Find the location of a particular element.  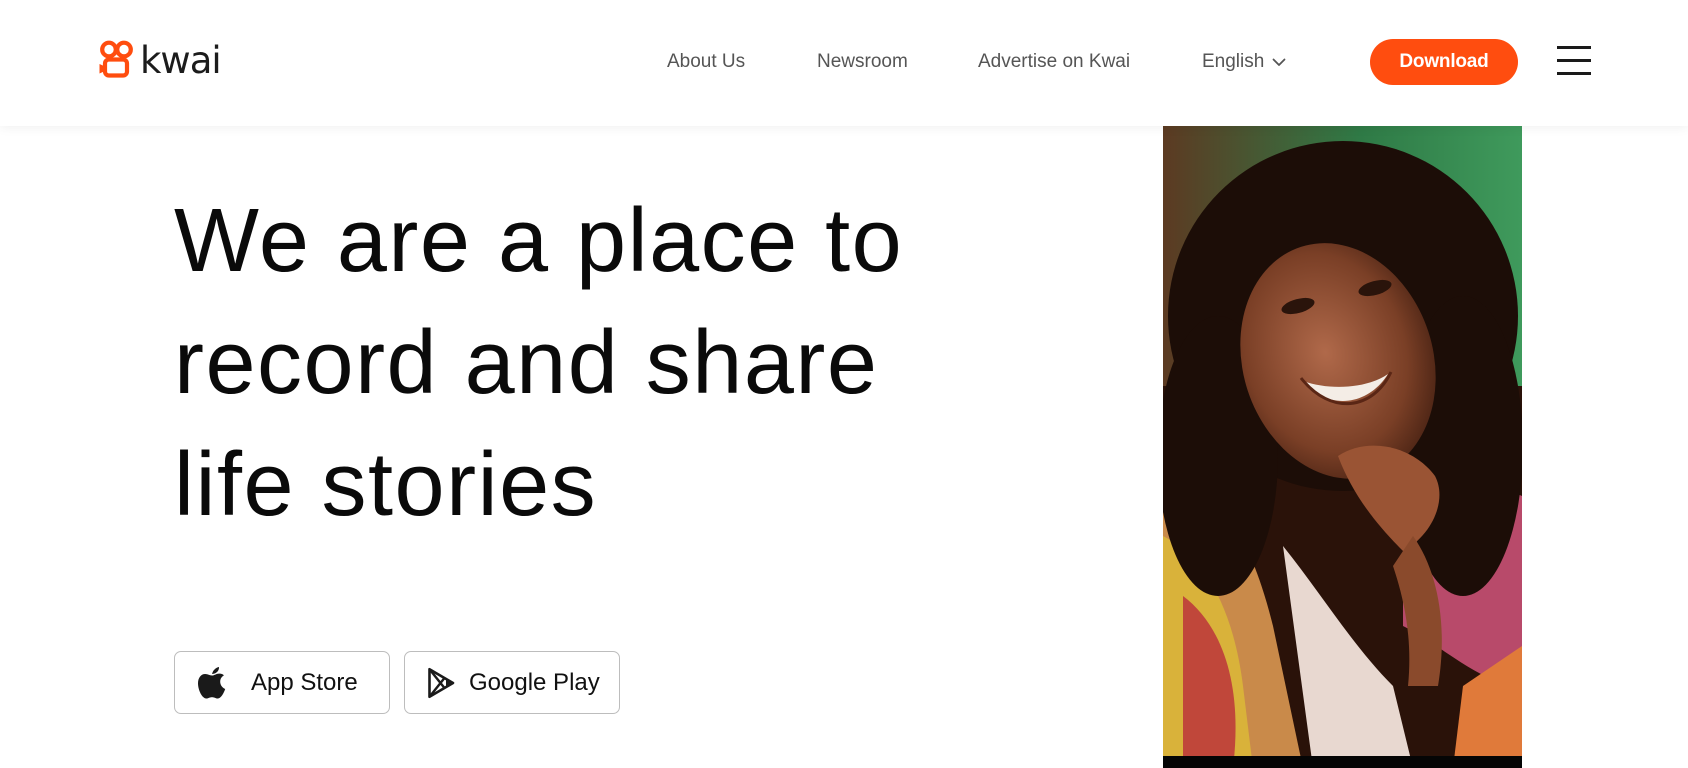

chevron-down-icon is located at coordinates (1279, 62).